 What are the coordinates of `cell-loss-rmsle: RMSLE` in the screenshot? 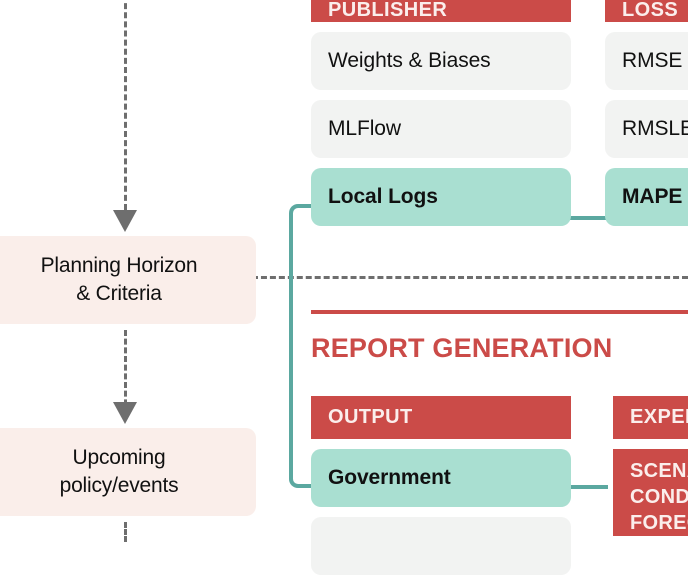 It's located at (646, 129).